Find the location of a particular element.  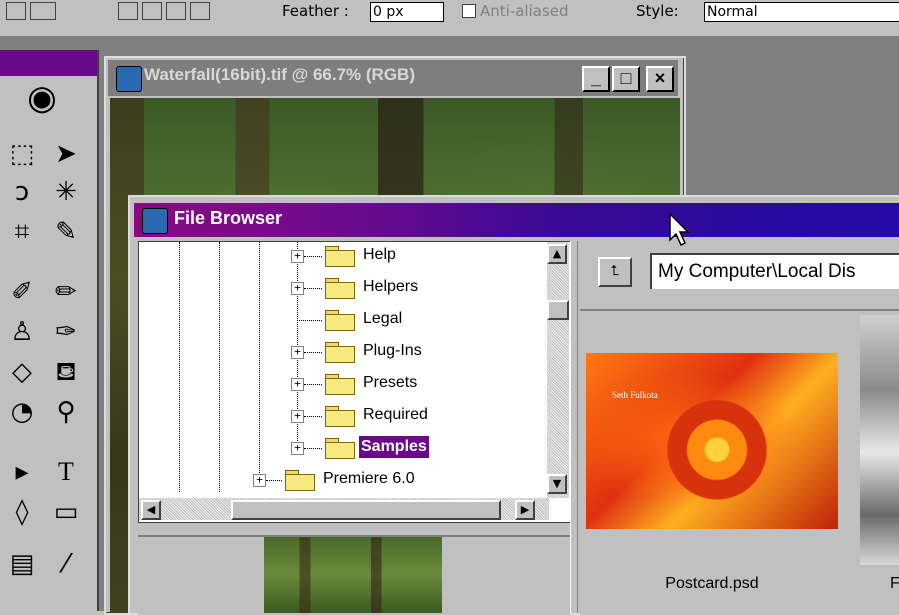

style-label: Style: is located at coordinates (657, 11).